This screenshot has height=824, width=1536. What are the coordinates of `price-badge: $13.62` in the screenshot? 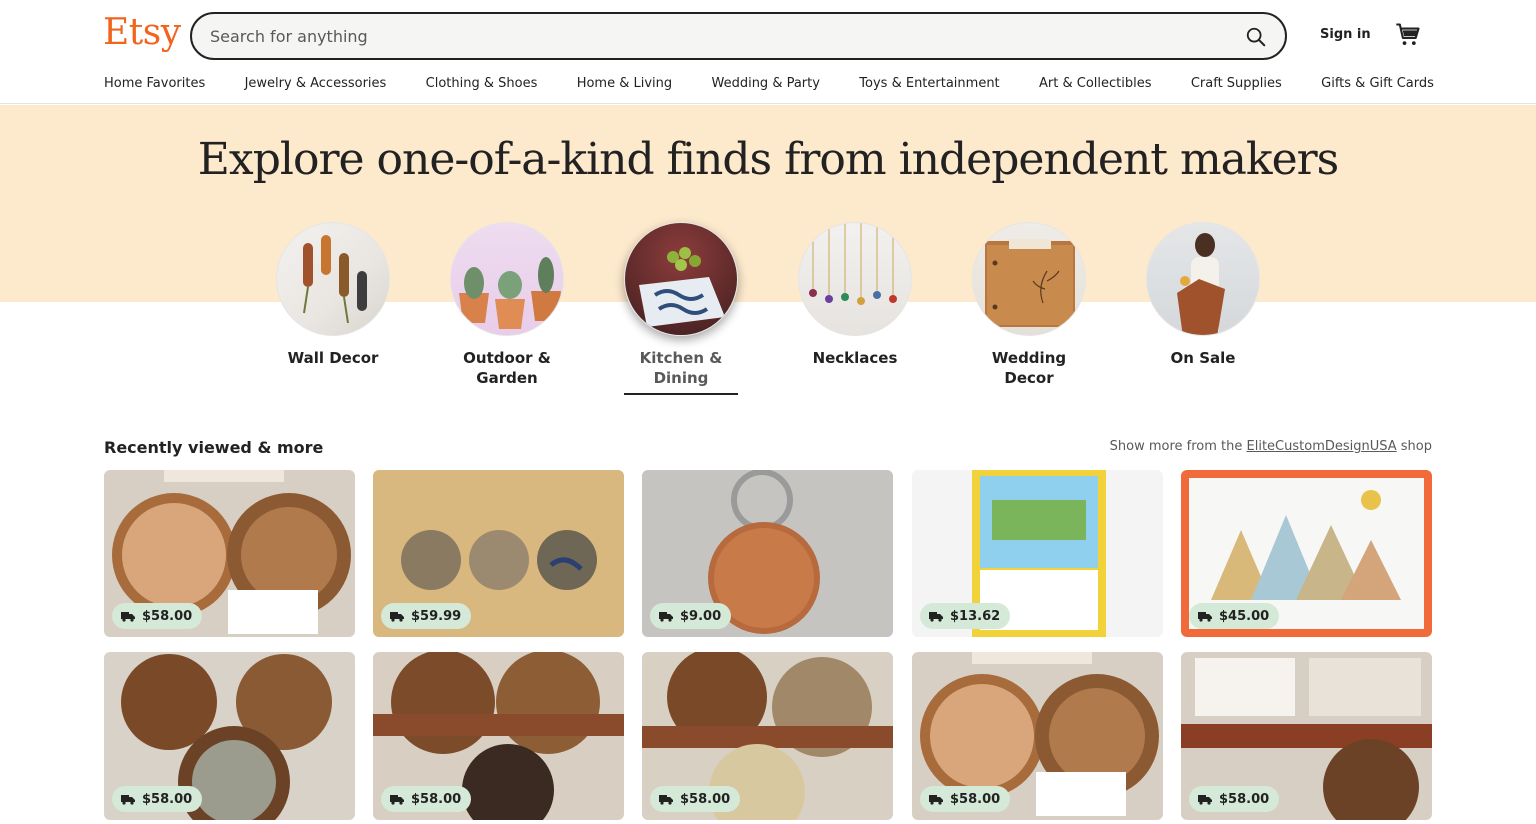 It's located at (965, 616).